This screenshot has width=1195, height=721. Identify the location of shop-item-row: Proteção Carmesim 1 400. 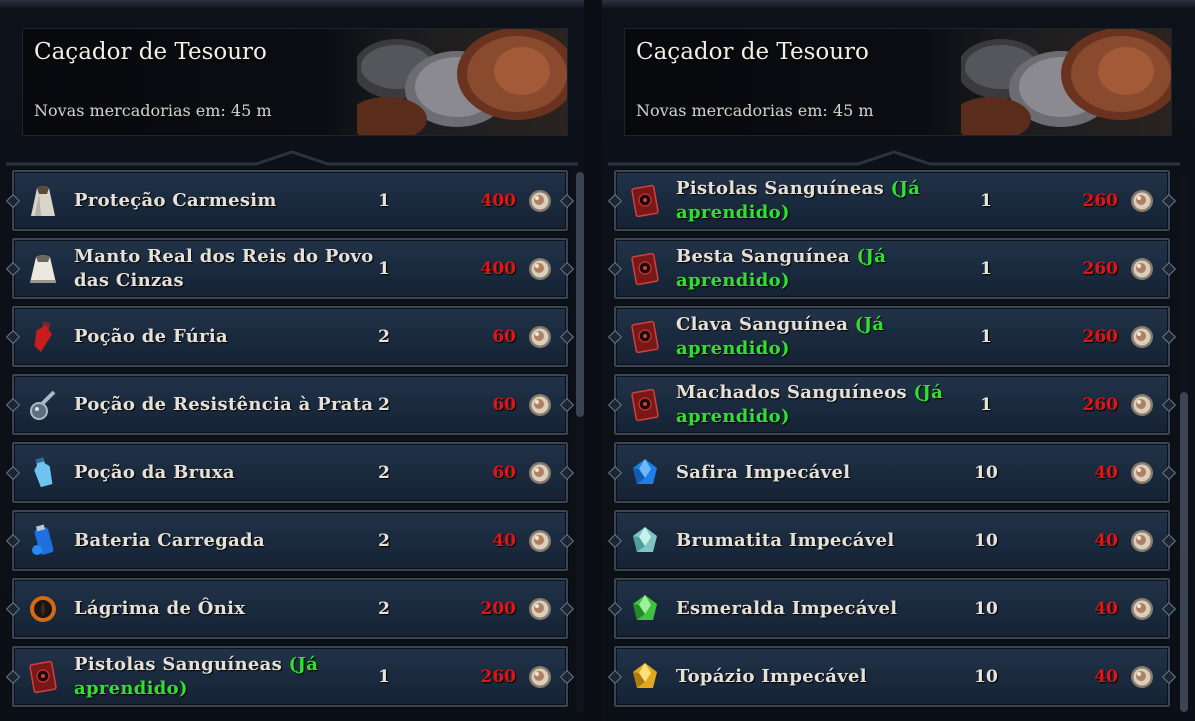
(290, 200).